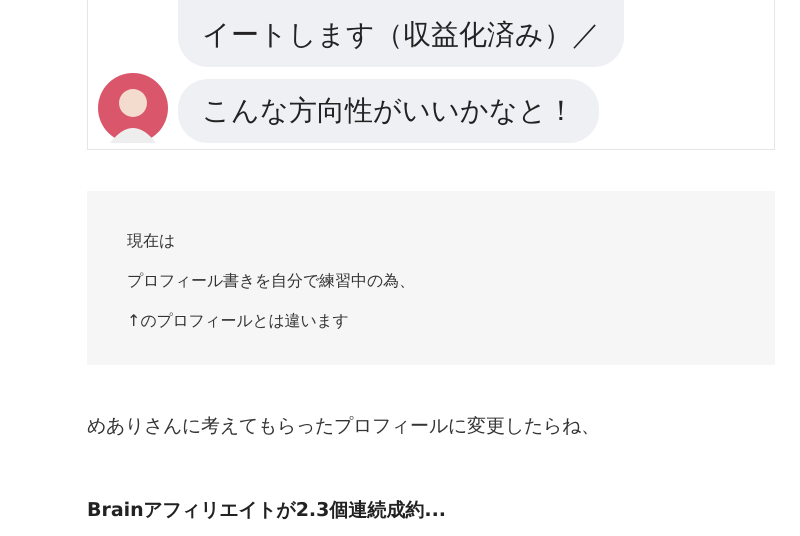  I want to click on chat-bubble: こんな方向性がいいかなと！, so click(388, 111).